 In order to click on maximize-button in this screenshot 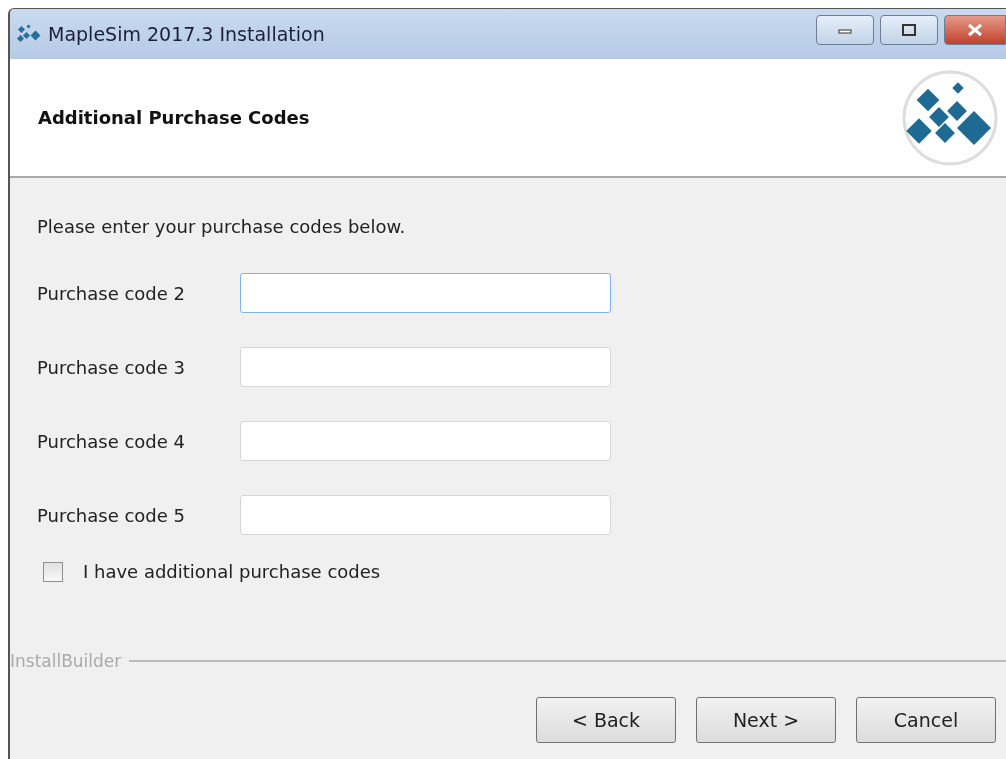, I will do `click(909, 30)`.